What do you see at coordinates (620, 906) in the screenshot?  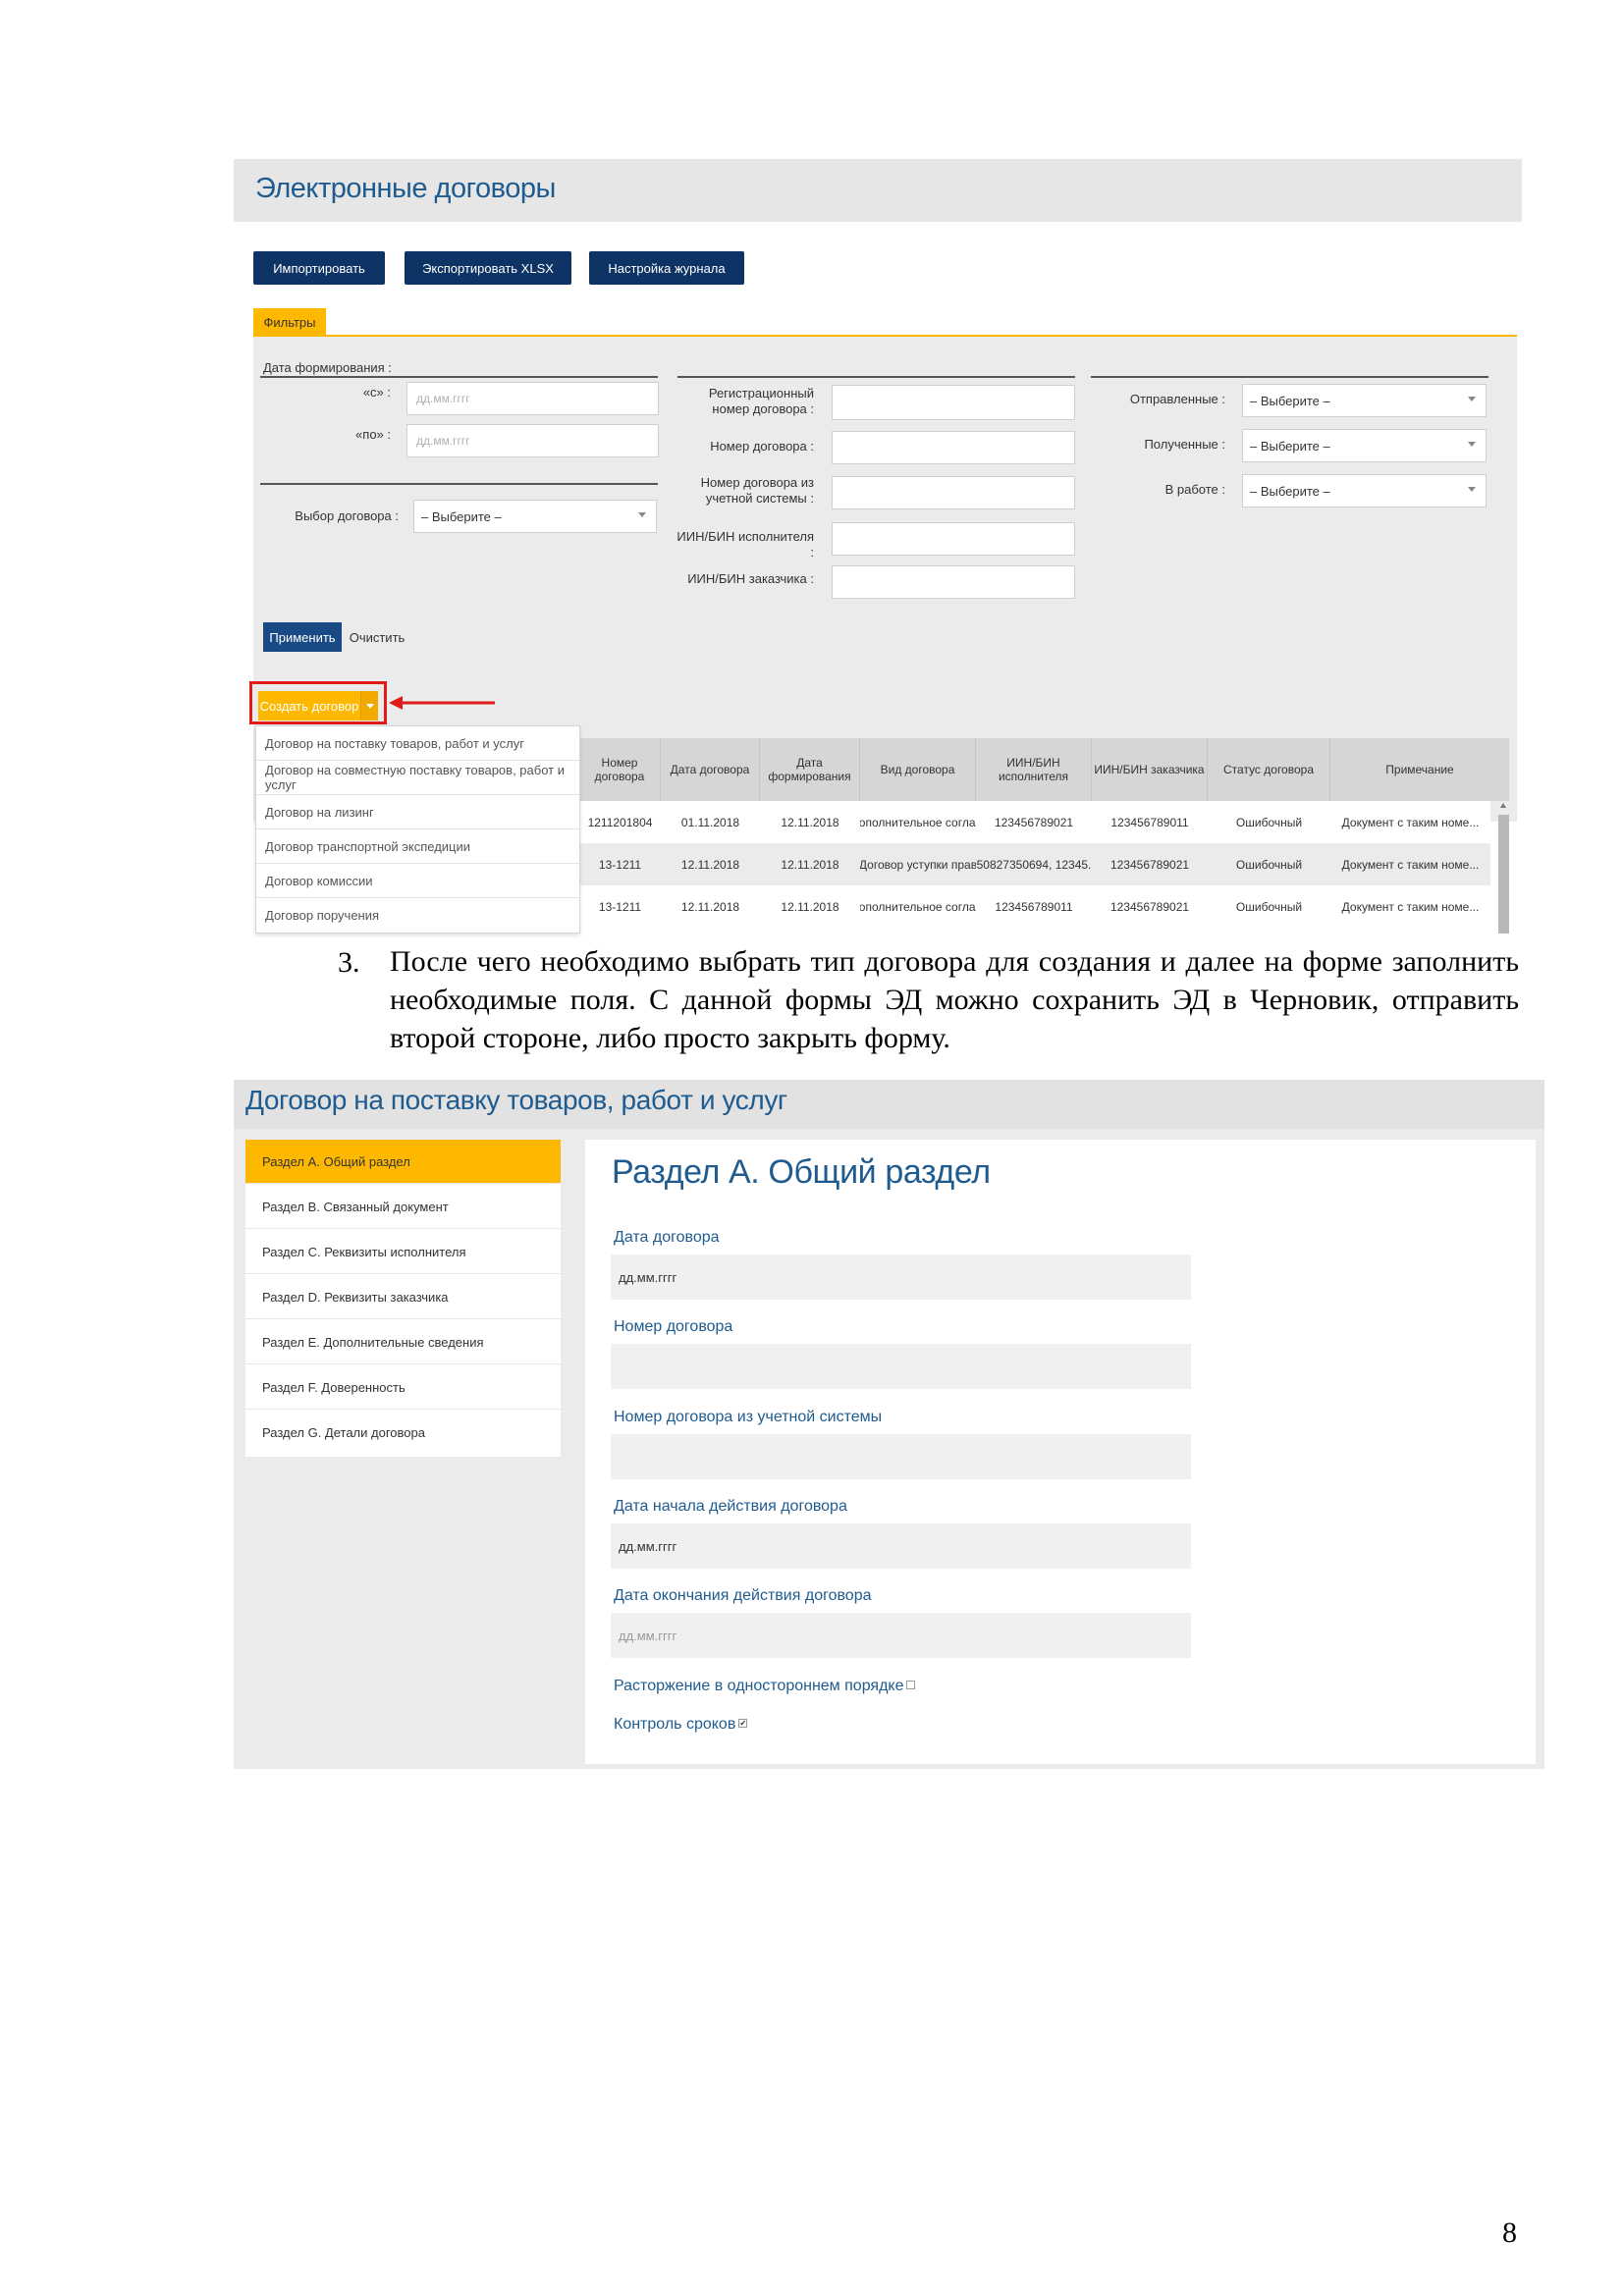 I see `table-cell: 13-1211` at bounding box center [620, 906].